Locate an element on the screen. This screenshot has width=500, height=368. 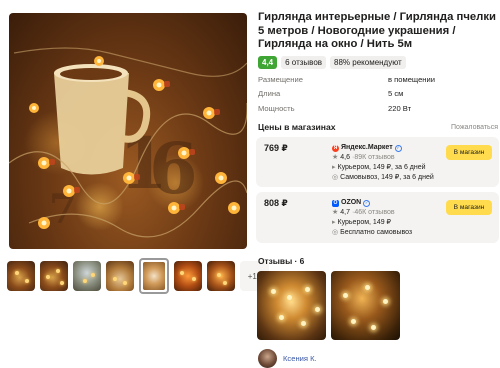
offer-price: 808 ₽ is located at coordinates (276, 203).